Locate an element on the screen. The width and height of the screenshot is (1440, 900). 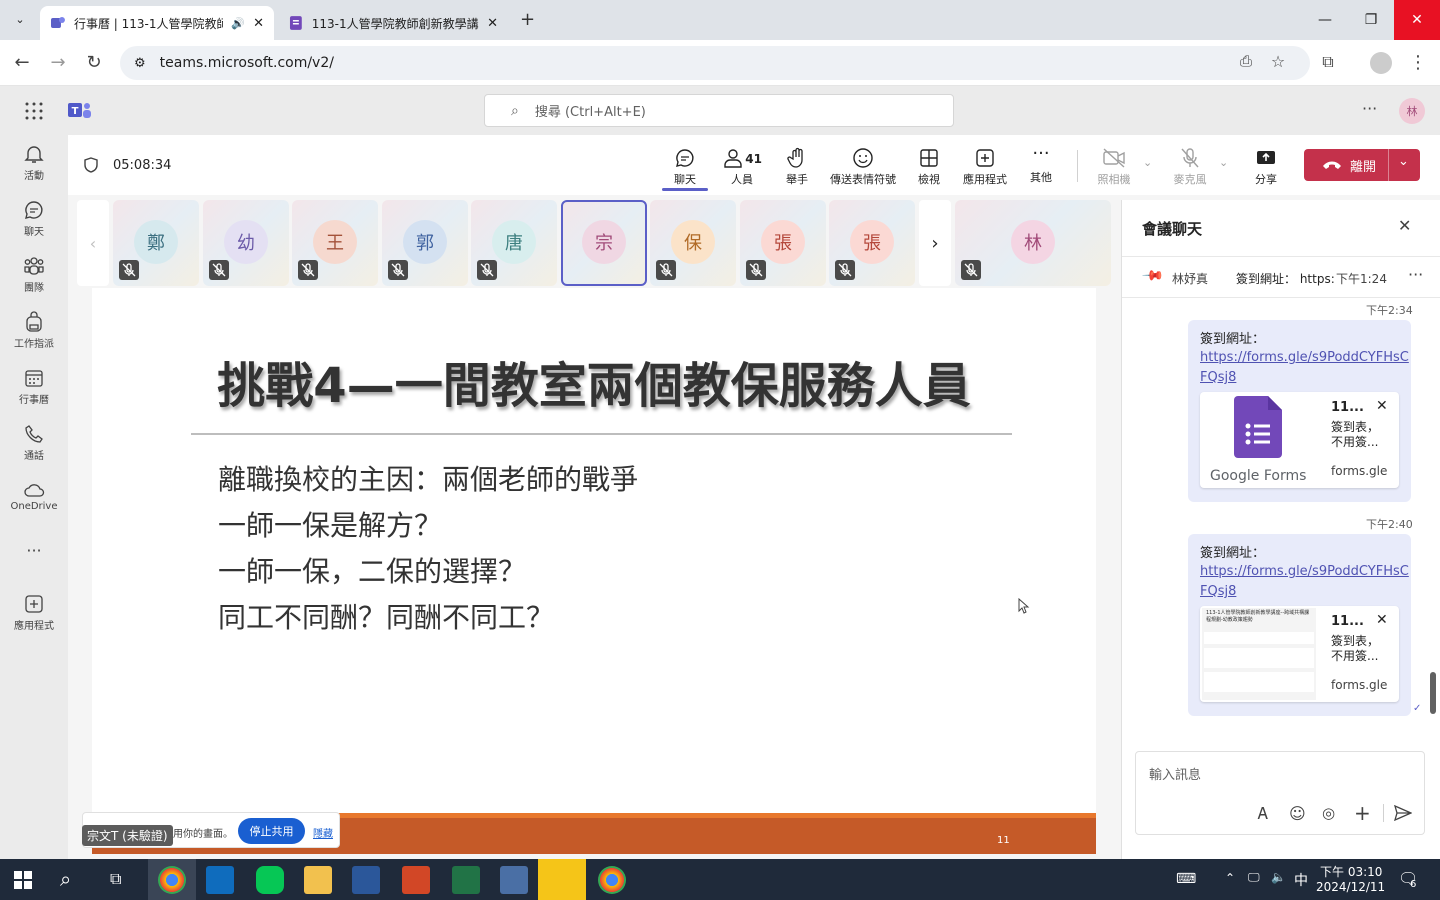
rail-item-onedrive: OneDrive is located at coordinates (34, 496).